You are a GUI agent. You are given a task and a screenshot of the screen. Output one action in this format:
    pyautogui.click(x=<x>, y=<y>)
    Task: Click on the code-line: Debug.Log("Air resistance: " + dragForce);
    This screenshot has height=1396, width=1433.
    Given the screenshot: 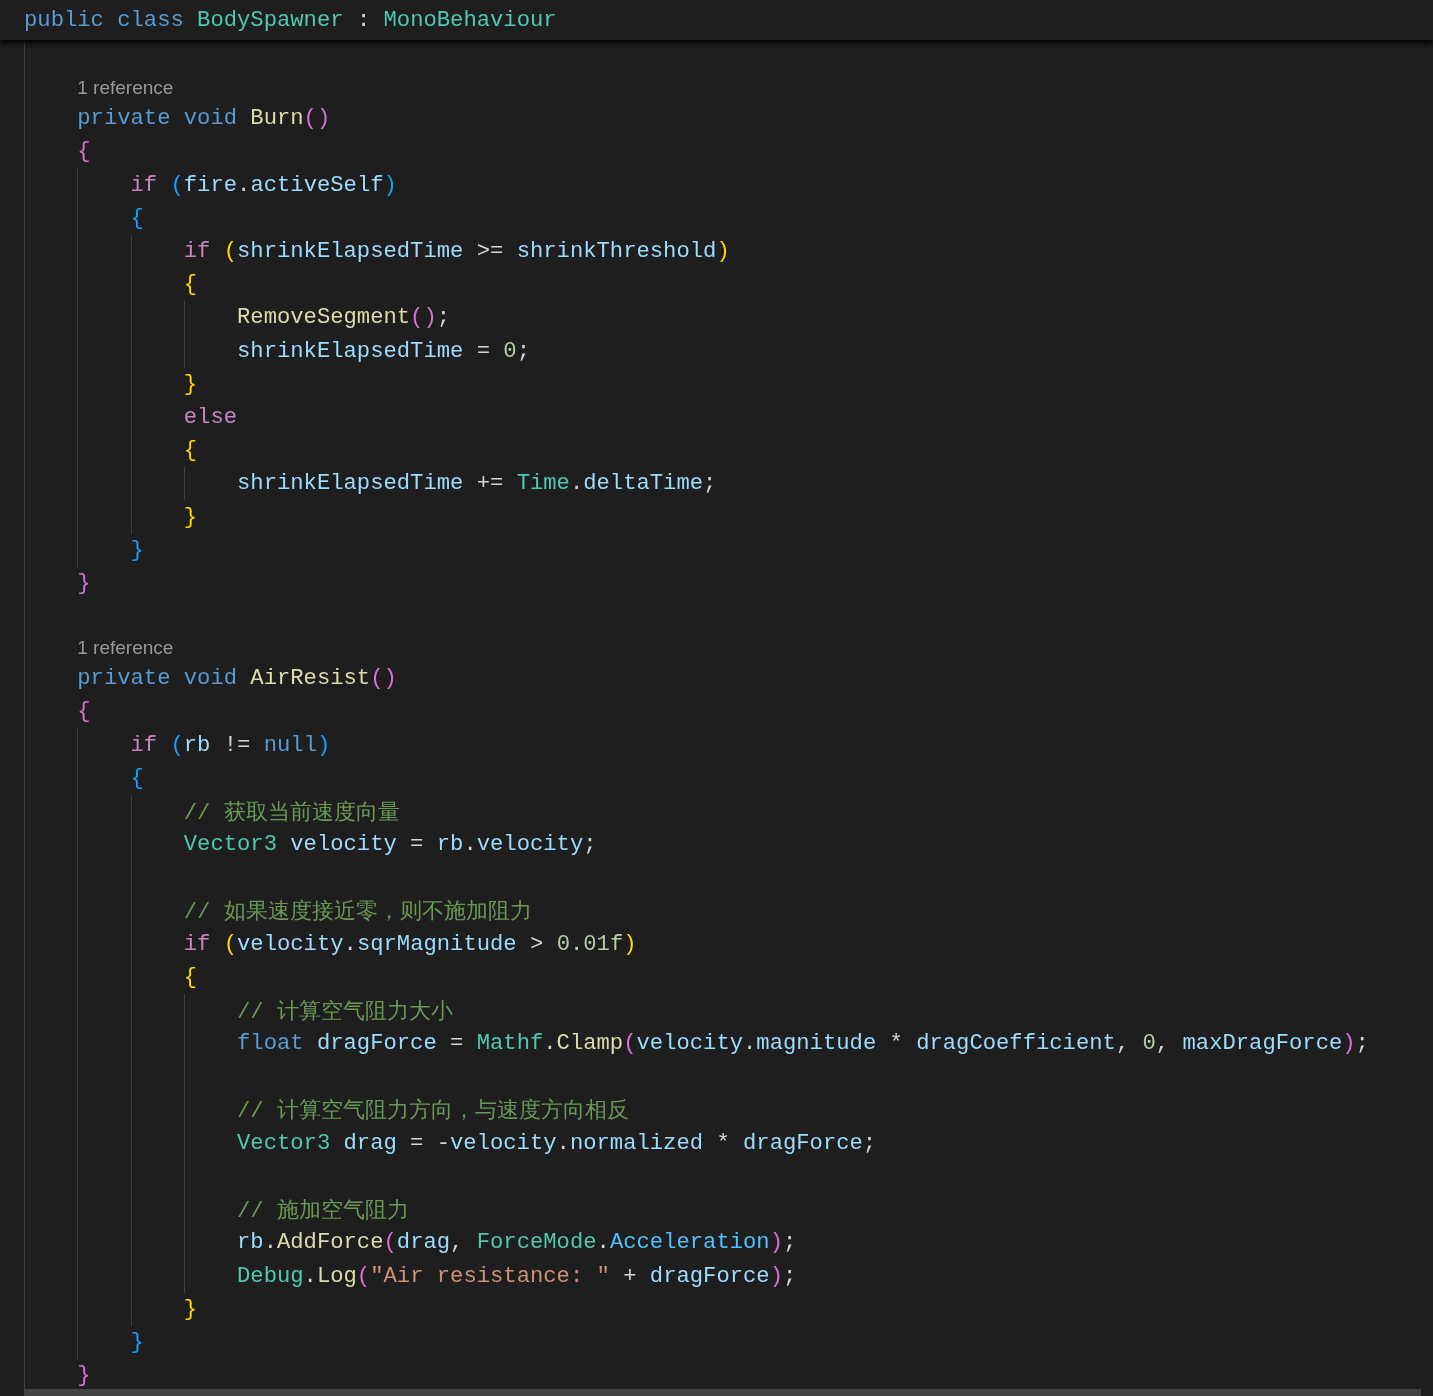 What is the action you would take?
    pyautogui.click(x=517, y=1276)
    